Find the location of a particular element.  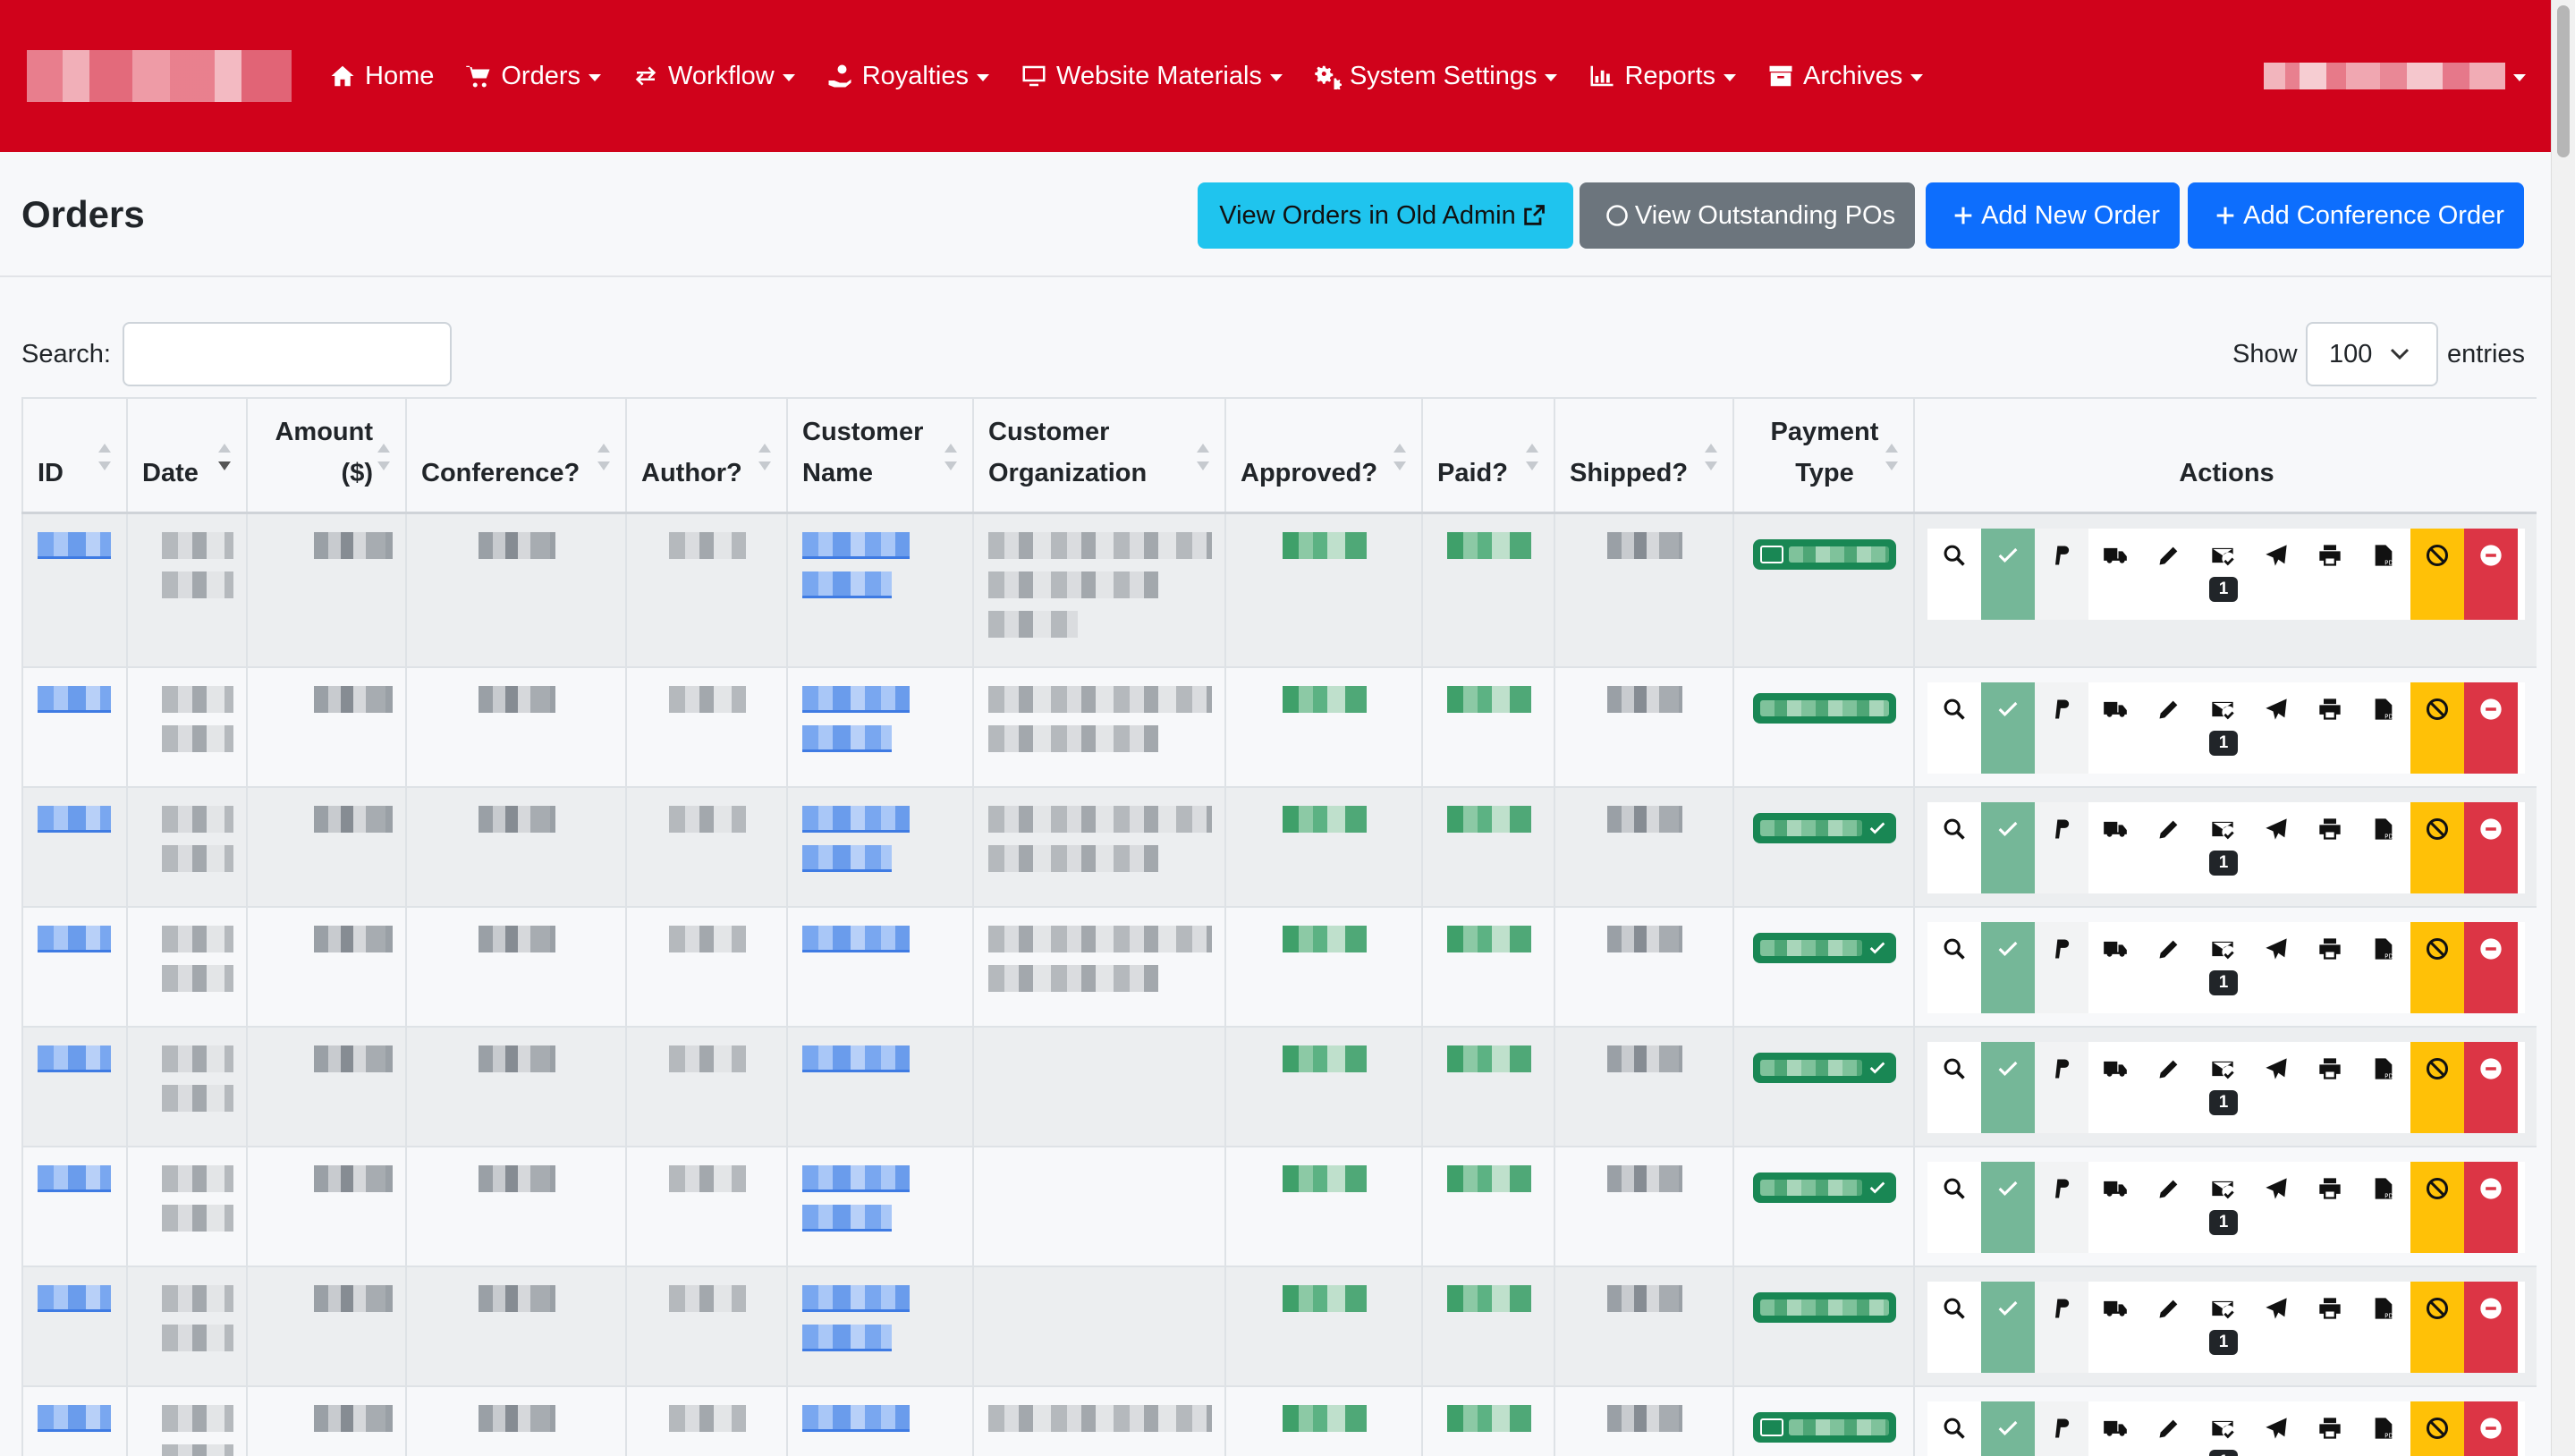

col-header-customer-org: Customer Organization is located at coordinates (1099, 455).